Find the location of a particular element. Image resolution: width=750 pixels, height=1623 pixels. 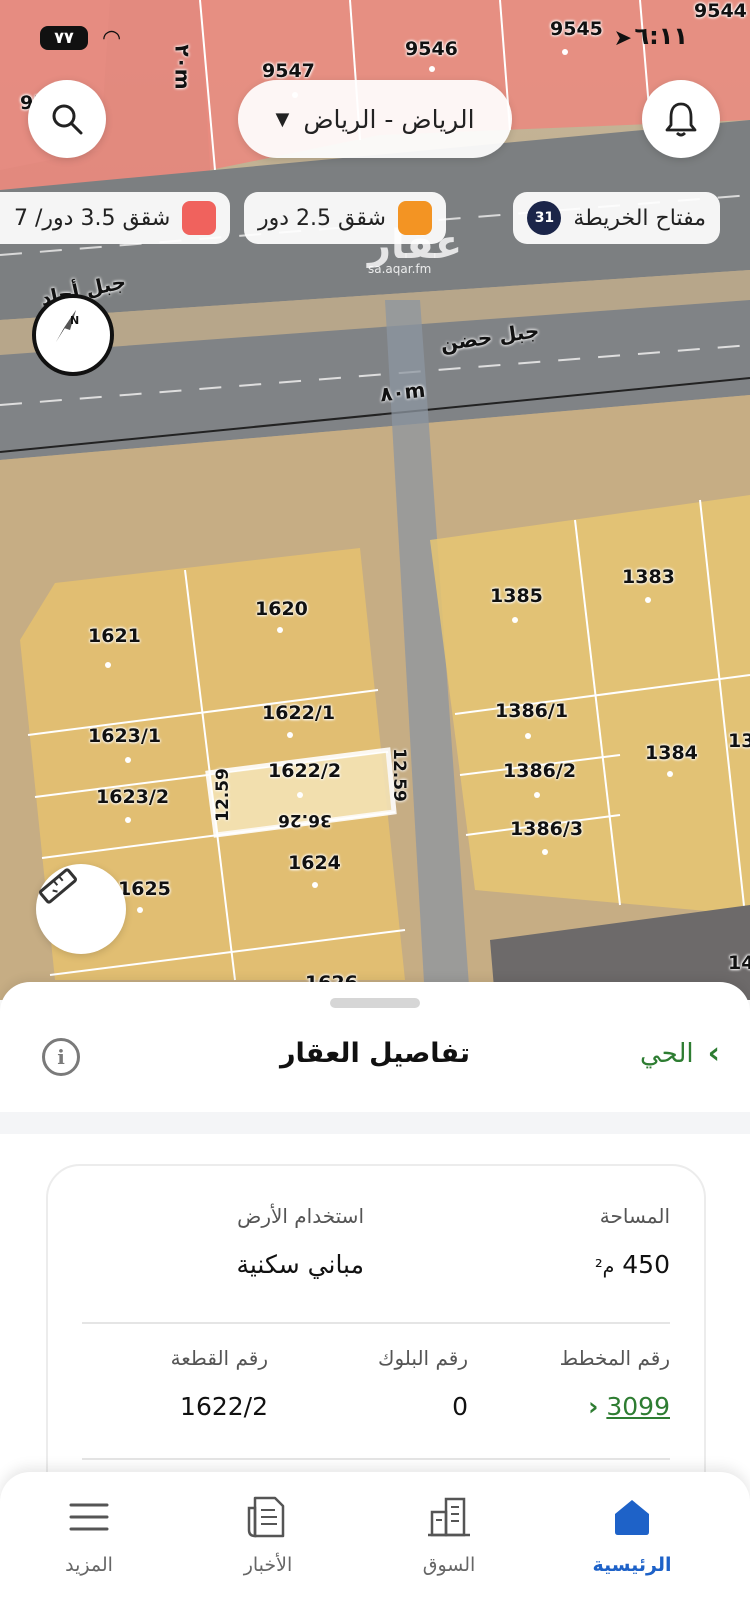

bottom-tab-bar: الرئيسية السوق الأخبار المزيد is located at coordinates (375, 1547).